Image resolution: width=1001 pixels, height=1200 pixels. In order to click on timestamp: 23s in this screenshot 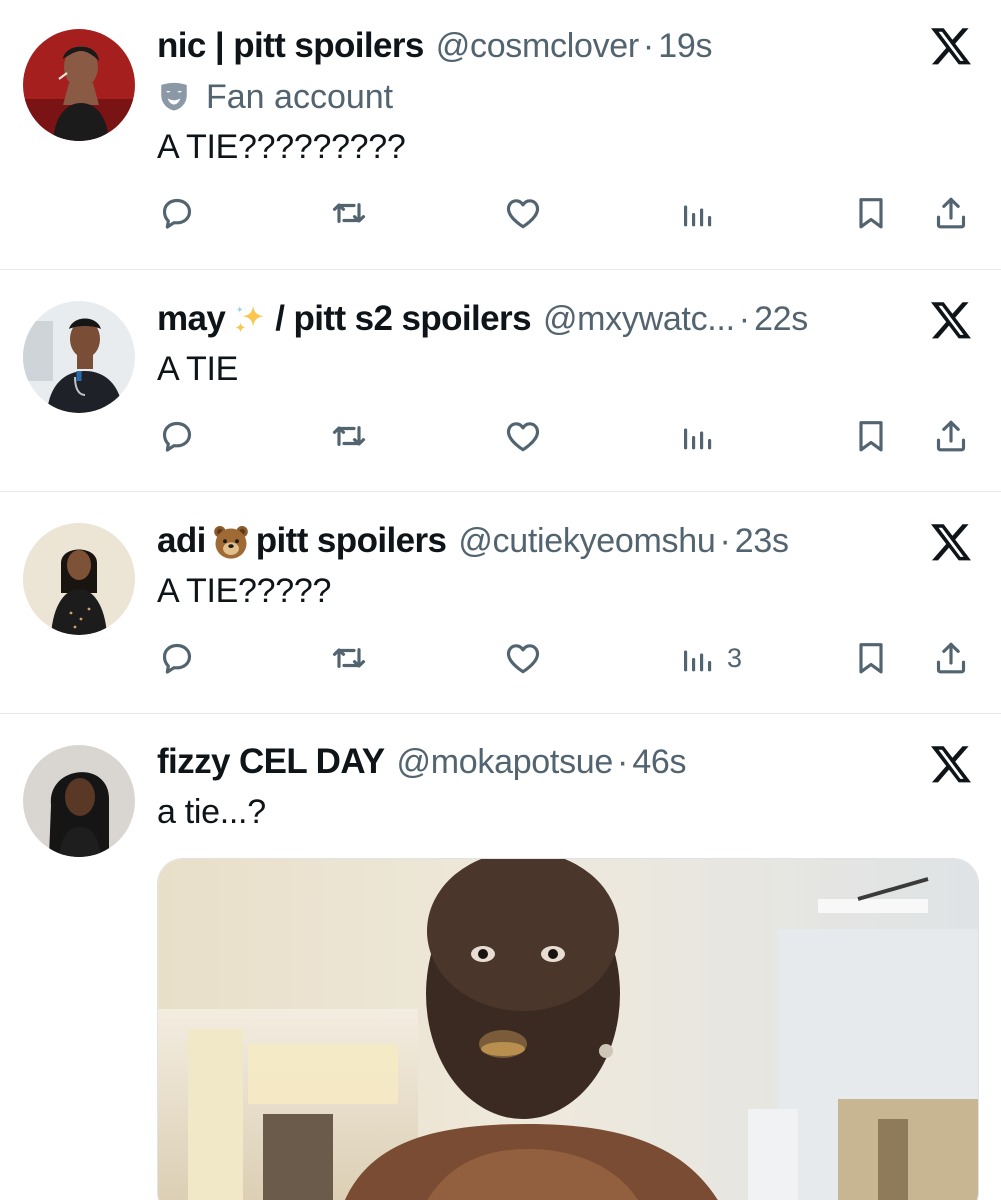, I will do `click(762, 541)`.